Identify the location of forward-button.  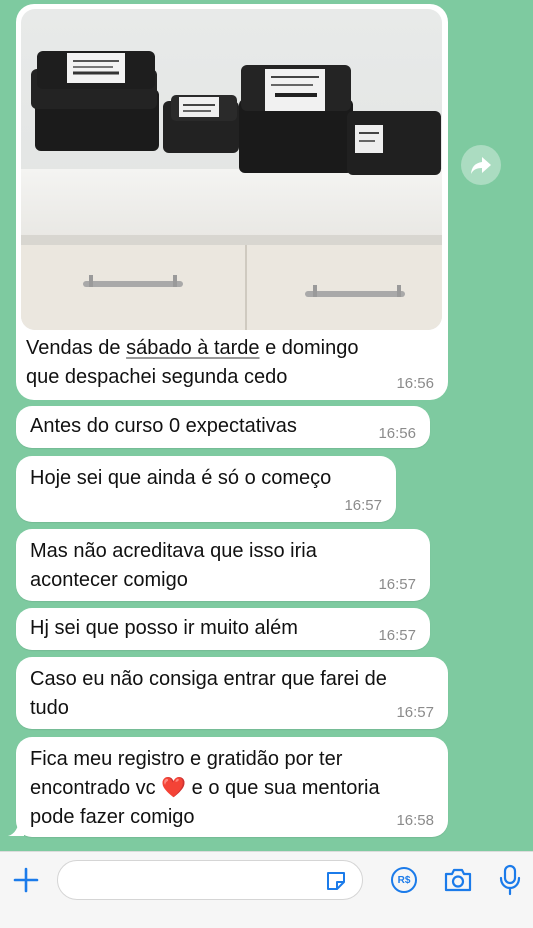
(481, 165).